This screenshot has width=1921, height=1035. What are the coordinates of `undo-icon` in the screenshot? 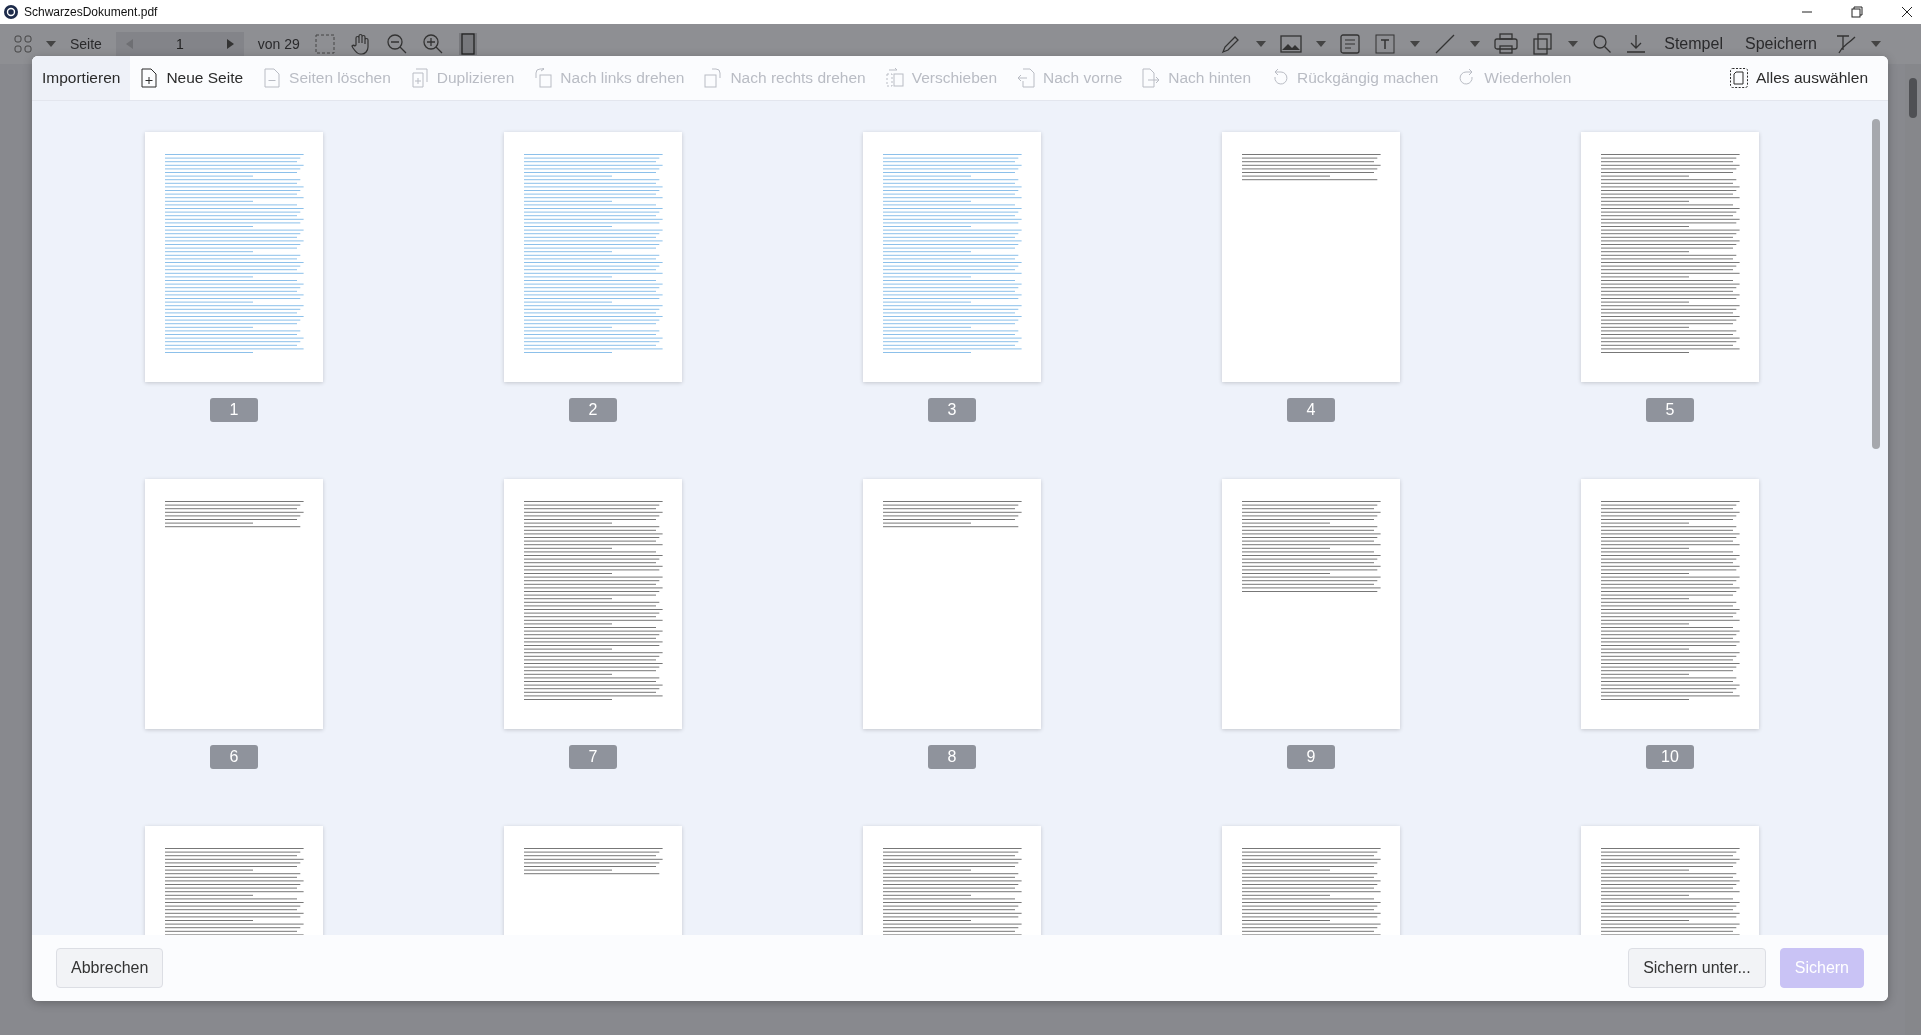 It's located at (1280, 78).